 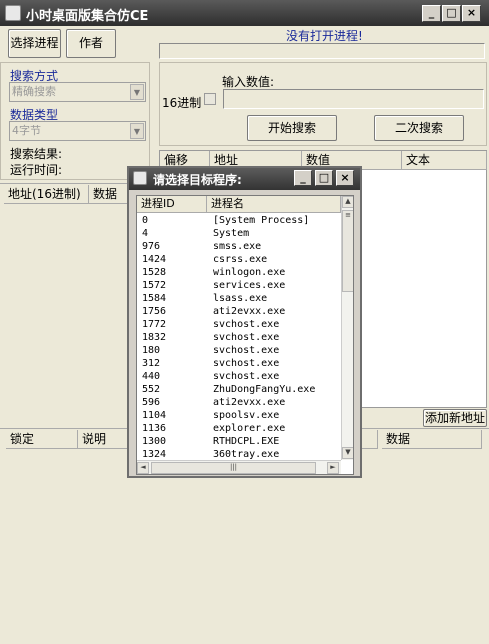 I want to click on process-row: 440 svchost.exe, so click(x=239, y=376).